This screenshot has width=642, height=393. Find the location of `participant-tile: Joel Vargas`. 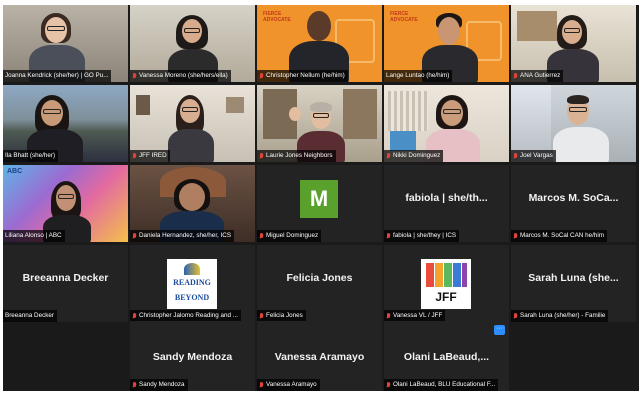

participant-tile: Joel Vargas is located at coordinates (573, 123).